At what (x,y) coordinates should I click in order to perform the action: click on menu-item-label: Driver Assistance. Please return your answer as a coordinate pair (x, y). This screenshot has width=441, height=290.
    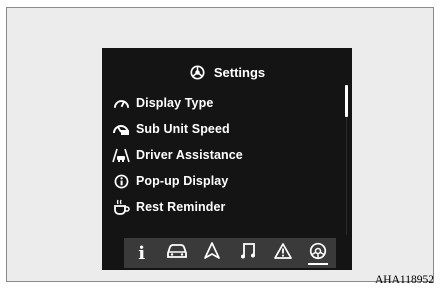
    Looking at the image, I should click on (189, 155).